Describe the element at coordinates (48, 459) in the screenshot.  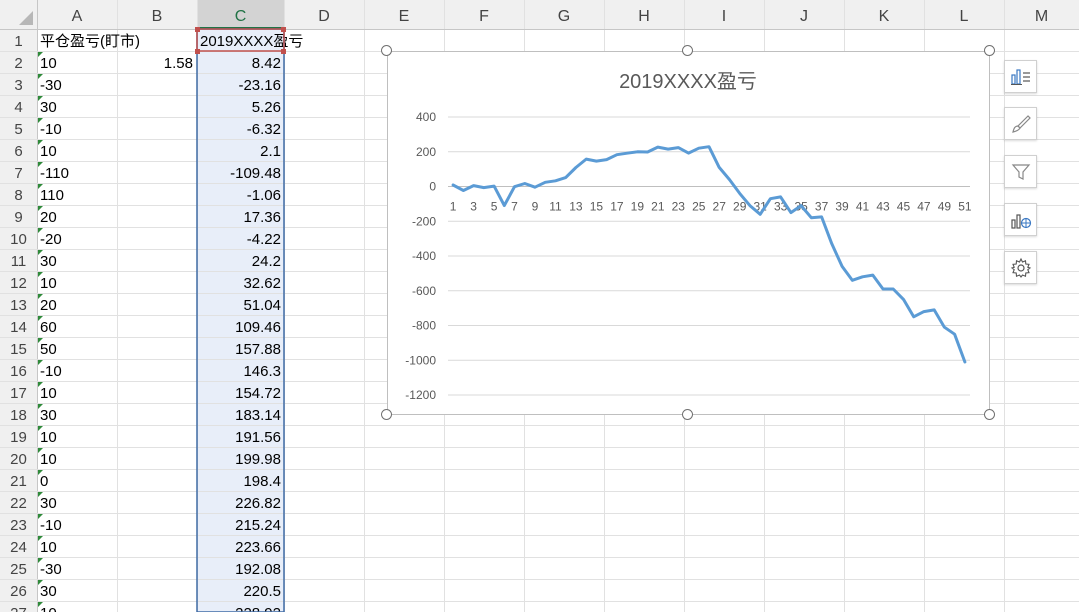
I see `cell-a20: 10` at that location.